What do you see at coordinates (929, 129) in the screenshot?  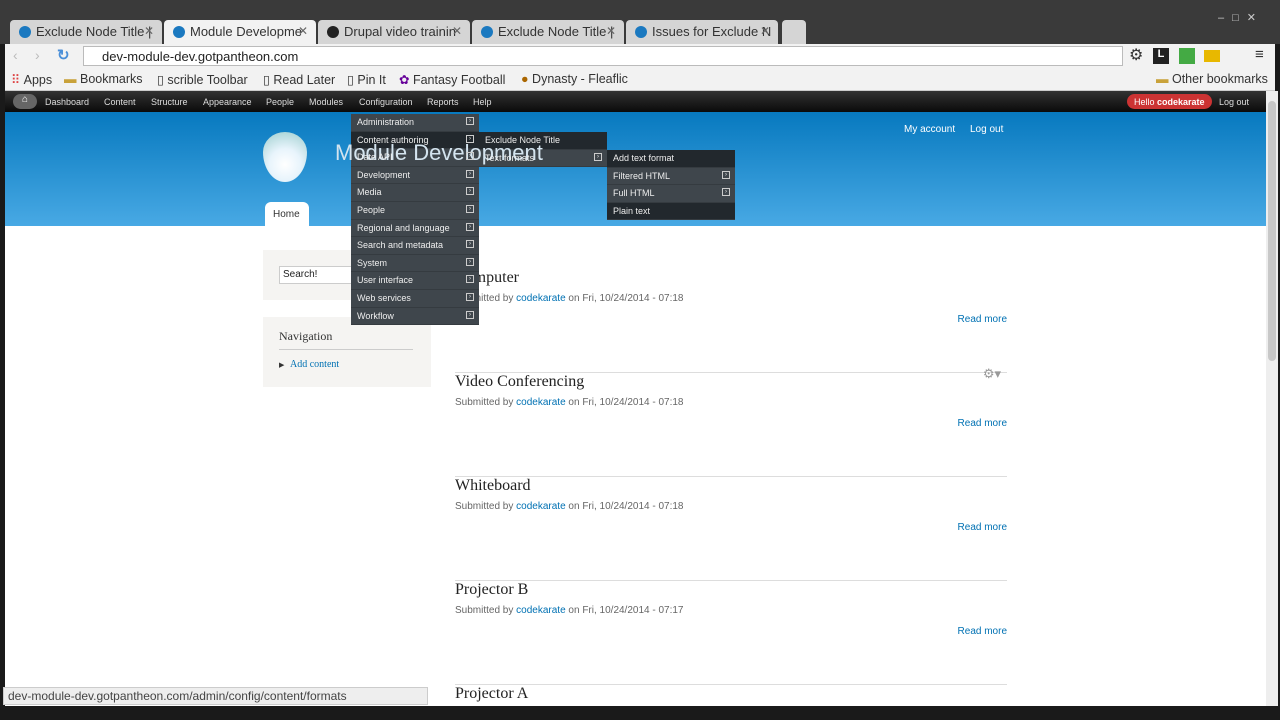 I see `my-account-link: My account` at bounding box center [929, 129].